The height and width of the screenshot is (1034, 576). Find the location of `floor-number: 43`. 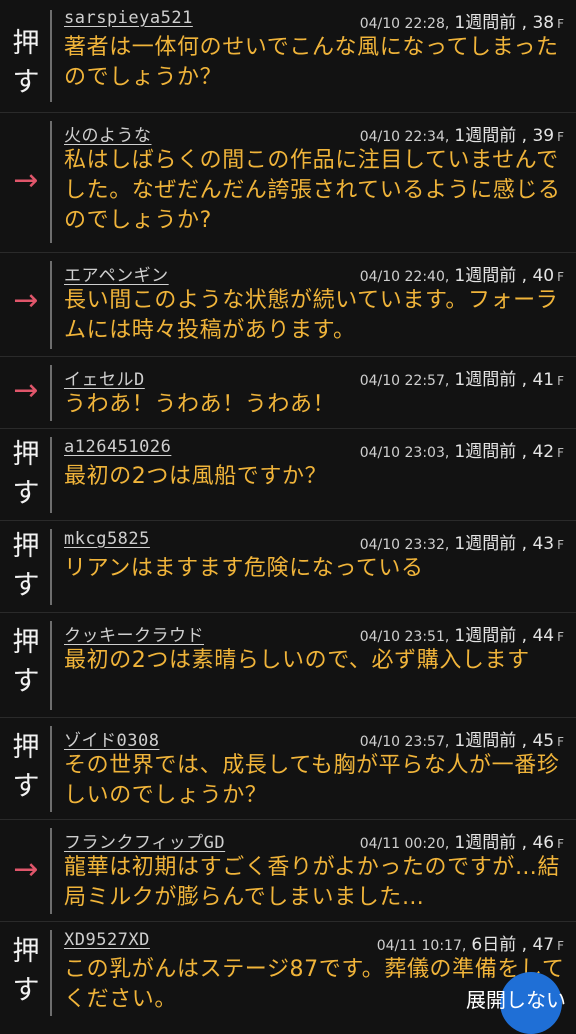

floor-number: 43 is located at coordinates (543, 544).